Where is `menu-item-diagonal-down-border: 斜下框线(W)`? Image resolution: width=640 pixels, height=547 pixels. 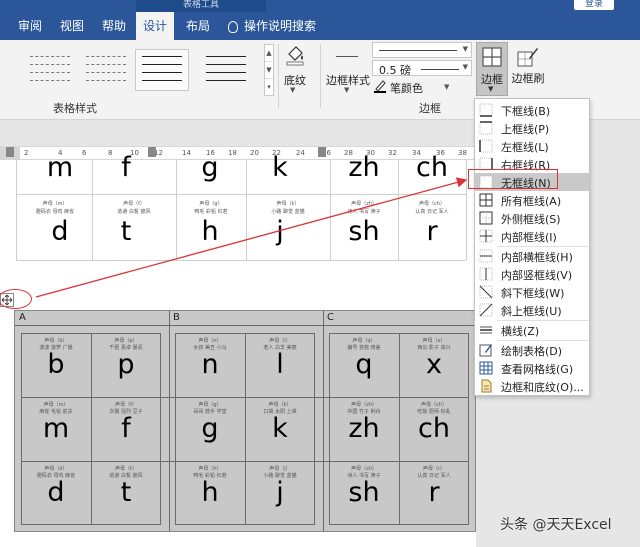
menu-item-diagonal-down-border: 斜下框线(W) is located at coordinates (532, 292).